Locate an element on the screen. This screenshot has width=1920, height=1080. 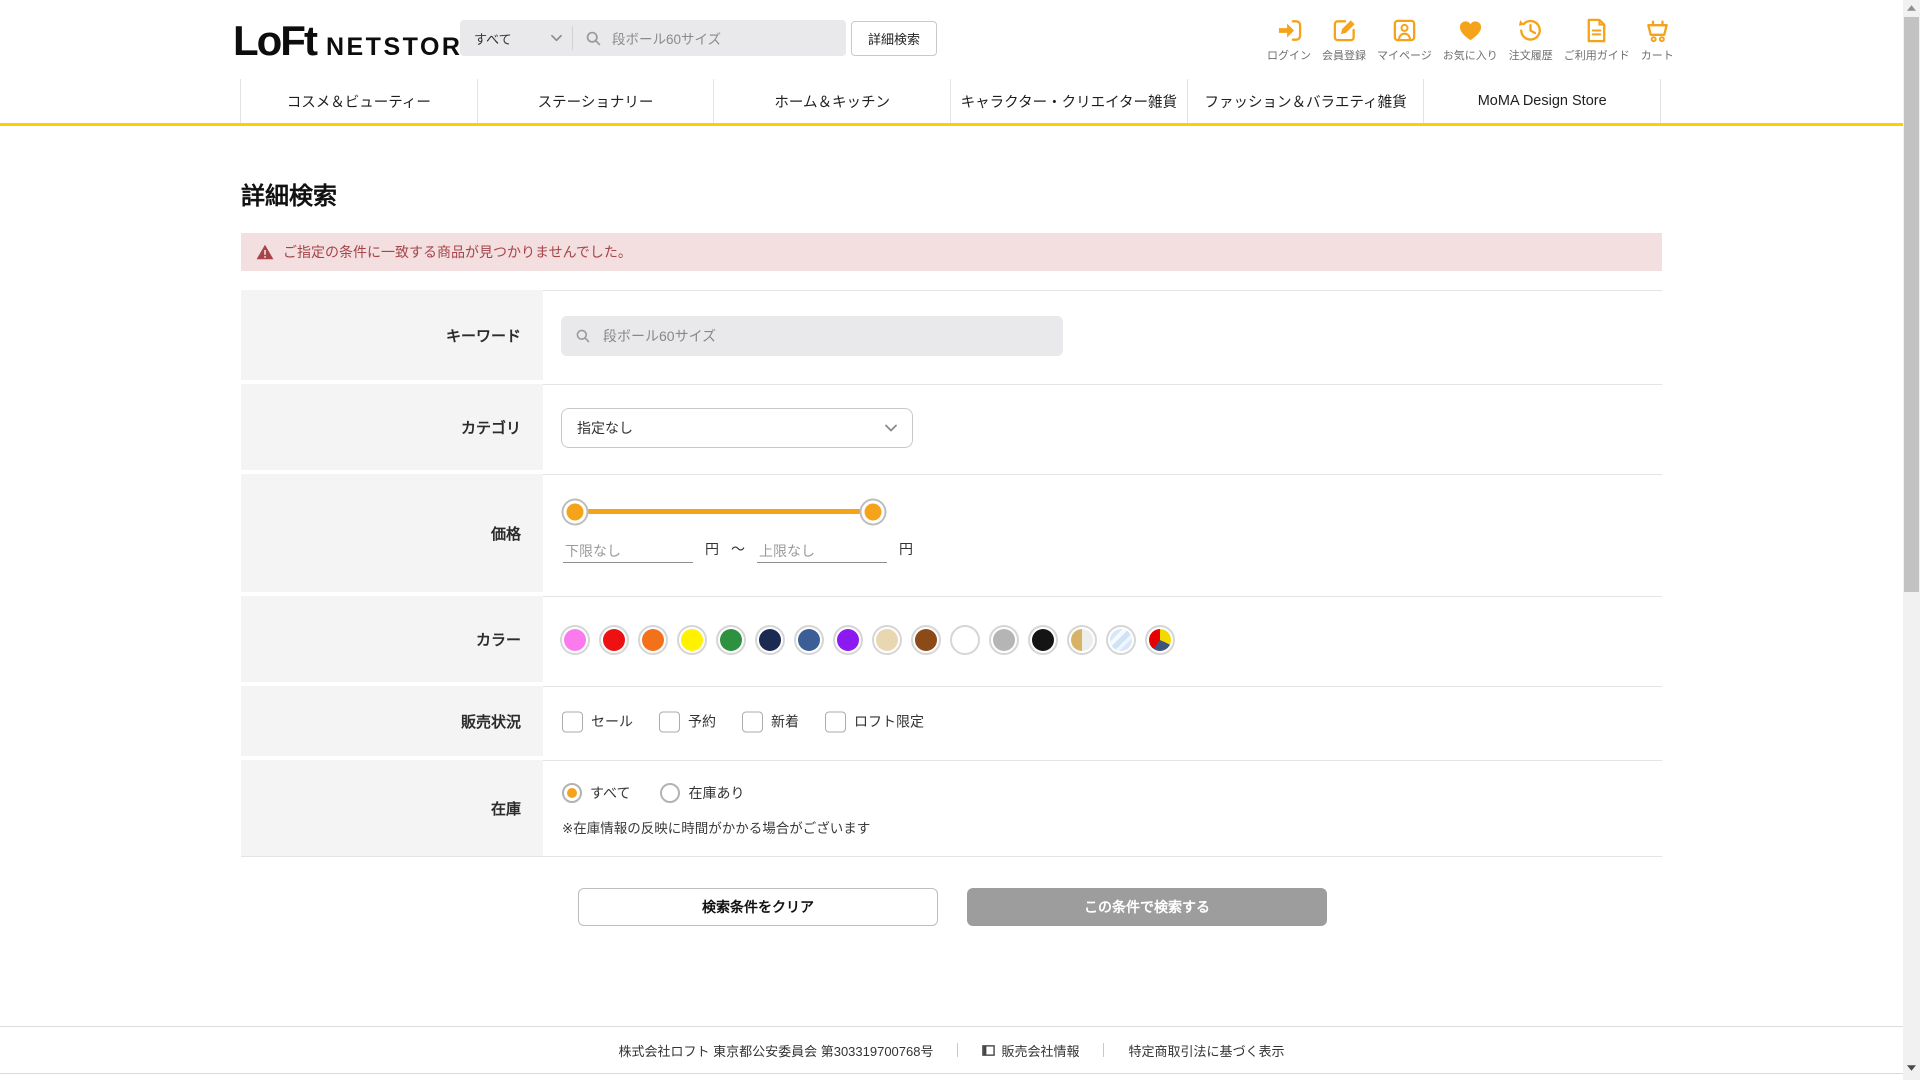
price-inputs: 円 ～ 円 is located at coordinates (738, 551).